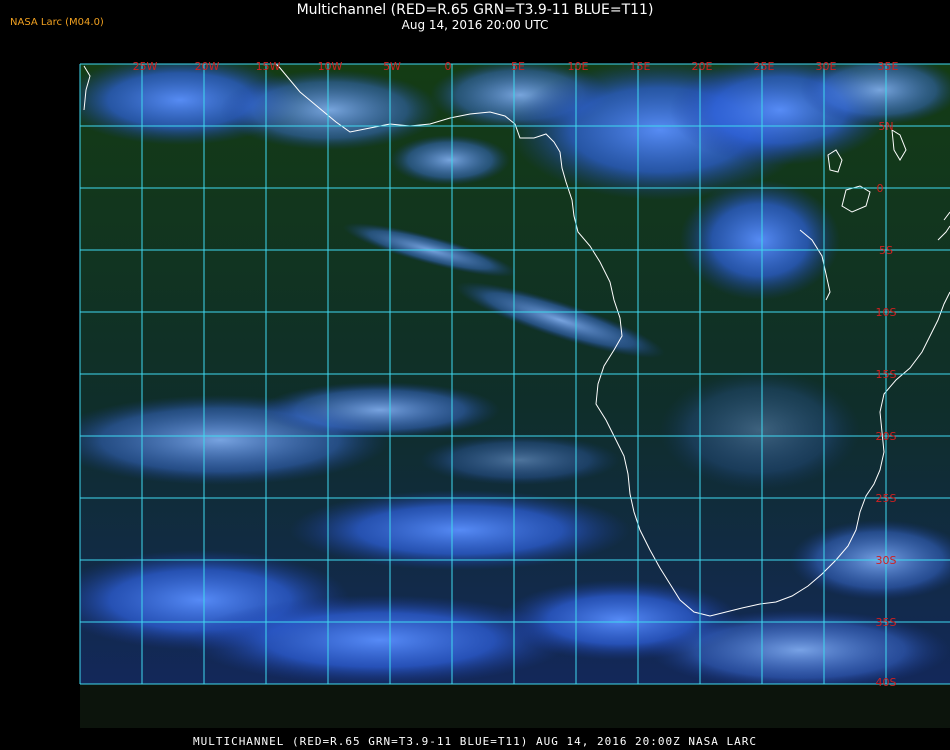  What do you see at coordinates (886, 498) in the screenshot?
I see `lat-label-25s: 25S` at bounding box center [886, 498].